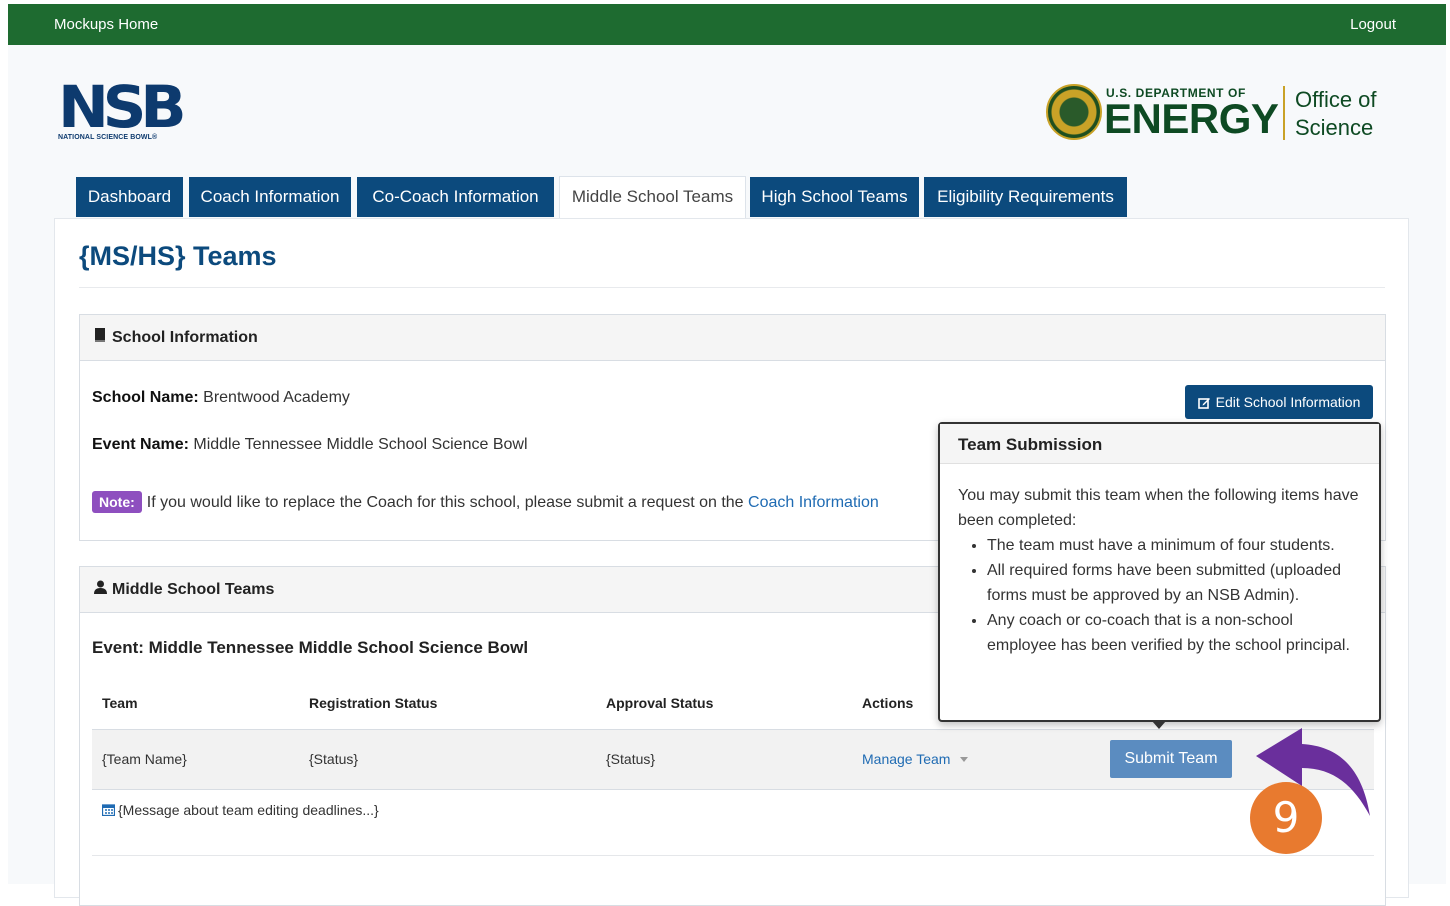  I want to click on nsb-logo: NSB NATIONAL SCIENCE BOWL®, so click(122, 112).